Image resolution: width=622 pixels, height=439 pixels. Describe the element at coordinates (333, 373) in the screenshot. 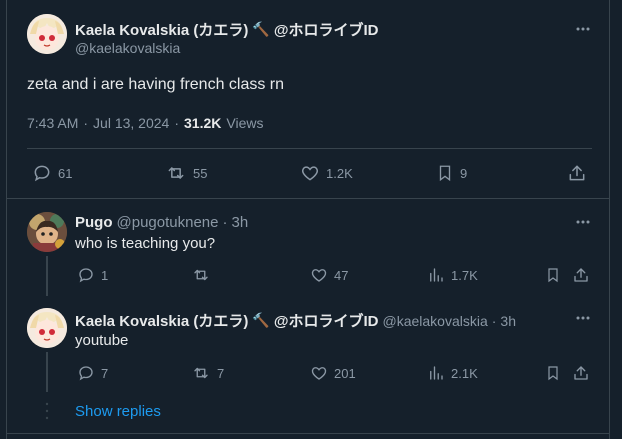

I see `like-button: 201` at that location.